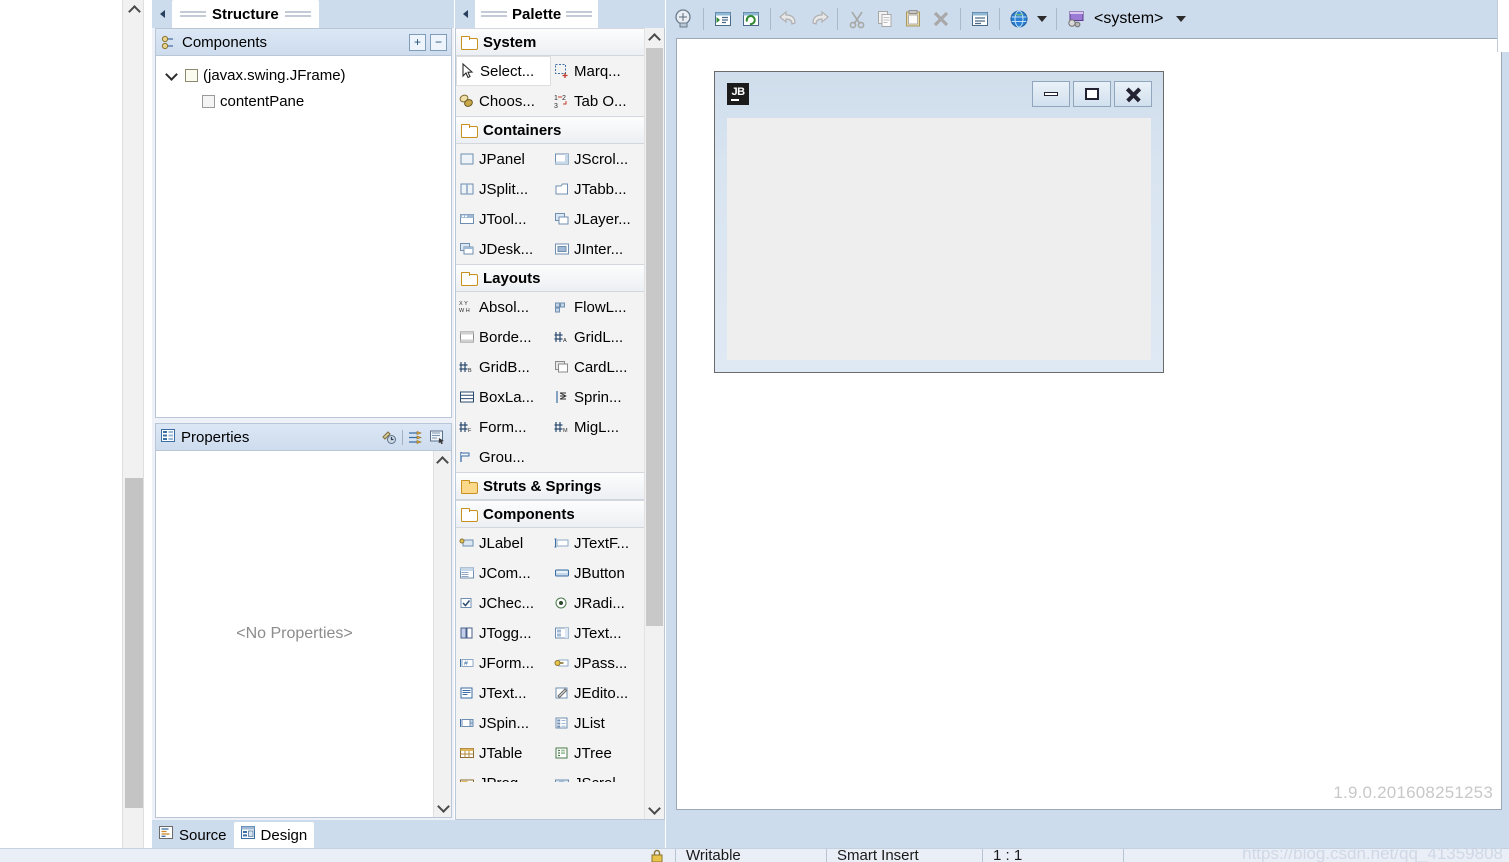  I want to click on jframe-preview: JB, so click(939, 222).